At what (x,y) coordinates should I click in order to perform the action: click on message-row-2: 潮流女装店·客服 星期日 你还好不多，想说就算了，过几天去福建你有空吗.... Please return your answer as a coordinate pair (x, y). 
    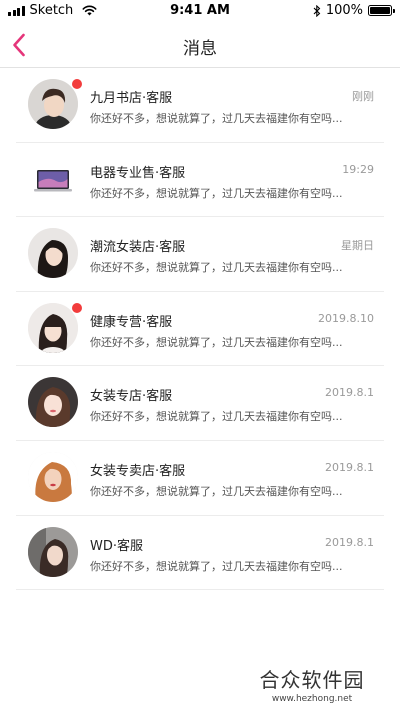
    Looking at the image, I should click on (200, 254).